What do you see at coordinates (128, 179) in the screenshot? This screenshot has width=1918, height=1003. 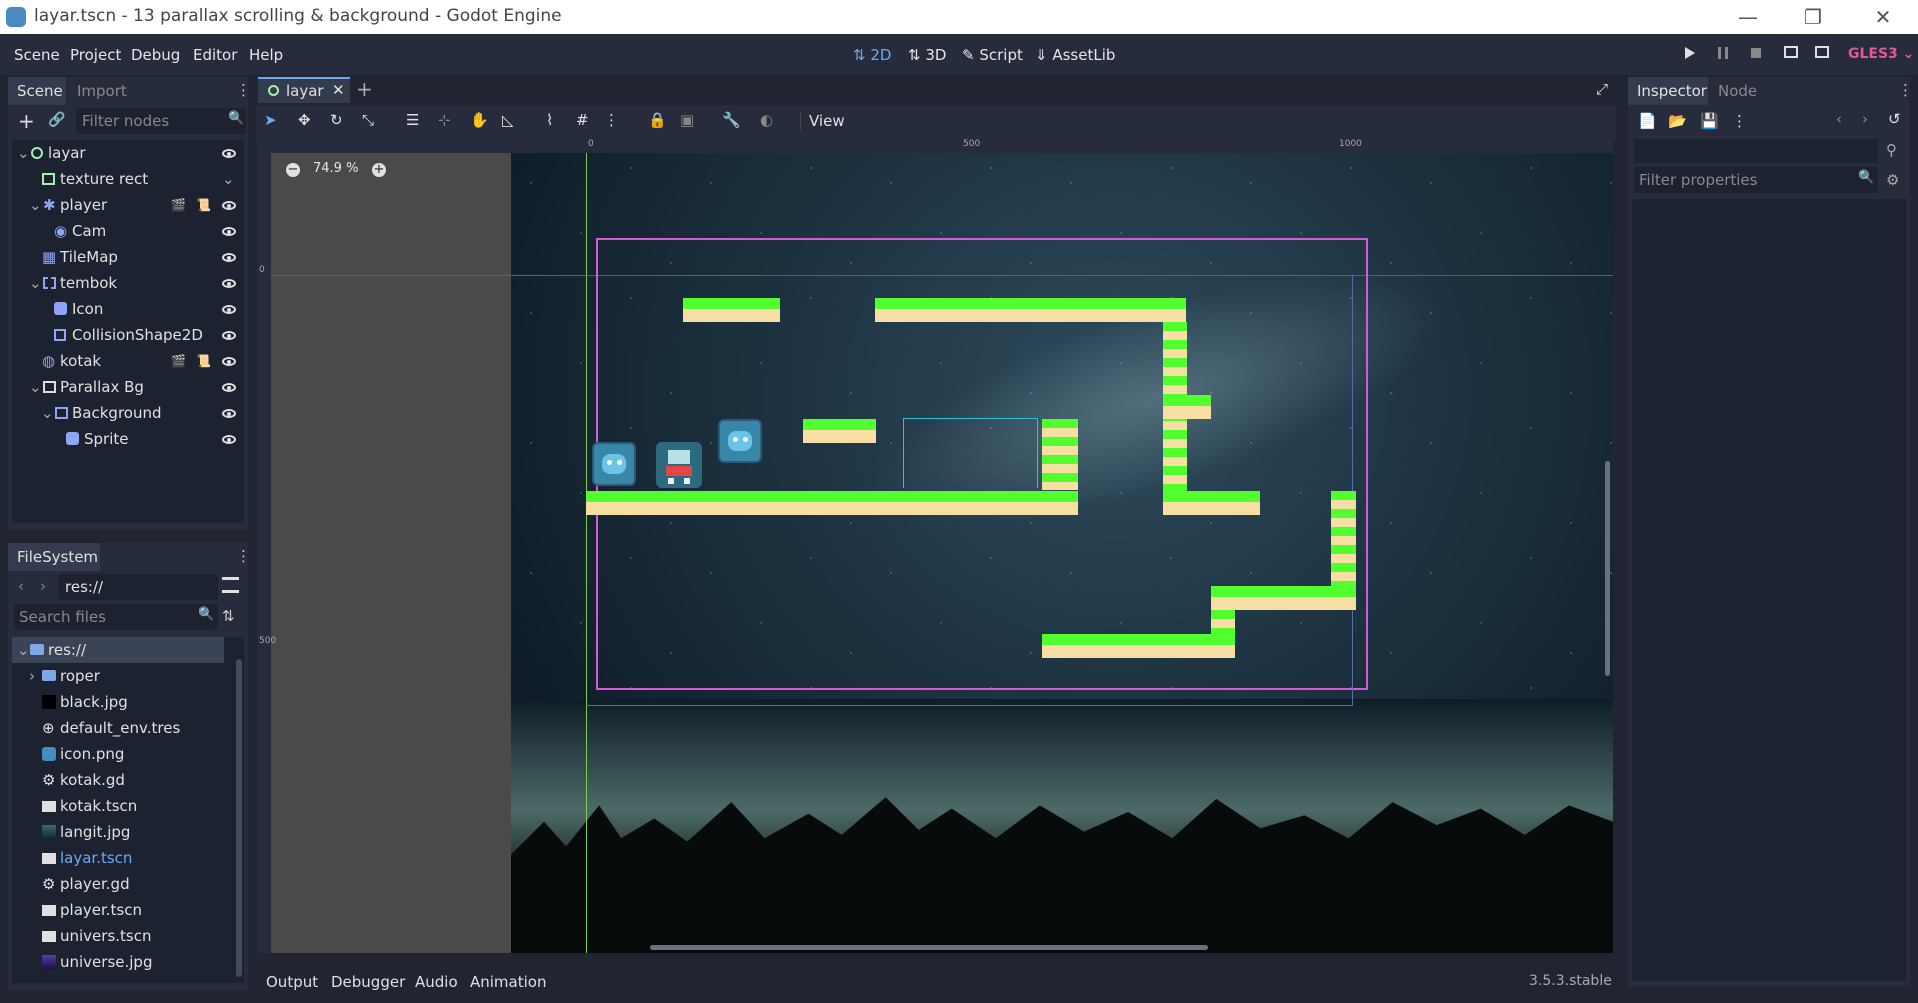 I see `tree-node-texture-rect: texture rect ⌄` at bounding box center [128, 179].